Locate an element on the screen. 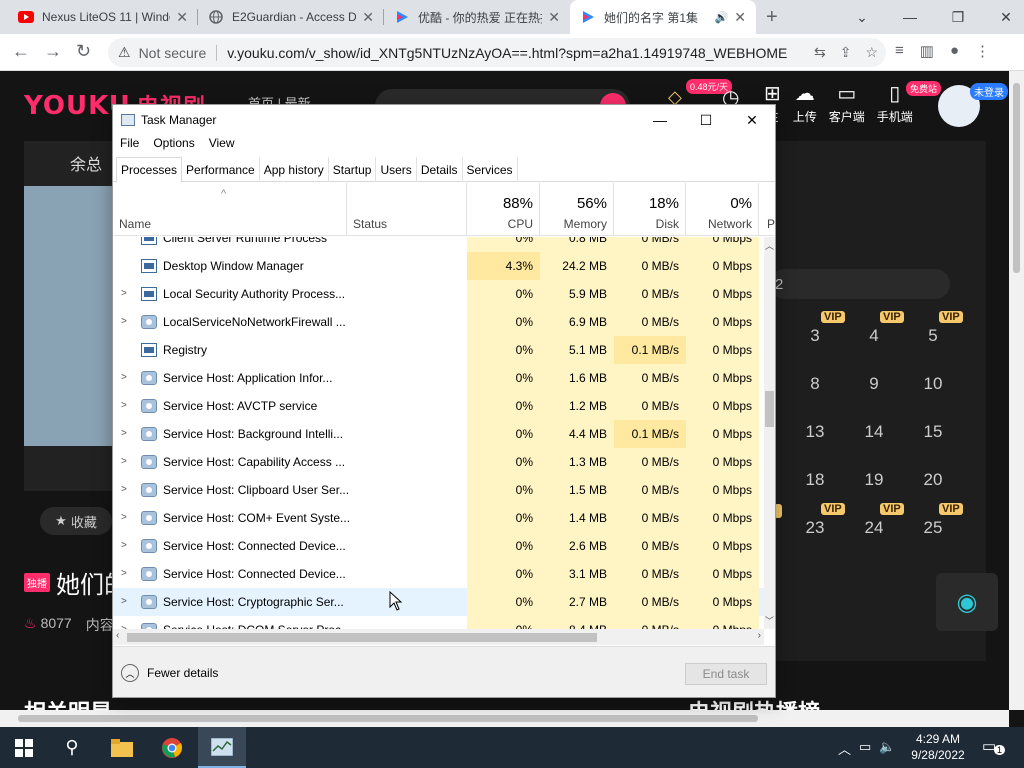 The height and width of the screenshot is (768, 1024). task-manager-taskbar-icon is located at coordinates (222, 747).